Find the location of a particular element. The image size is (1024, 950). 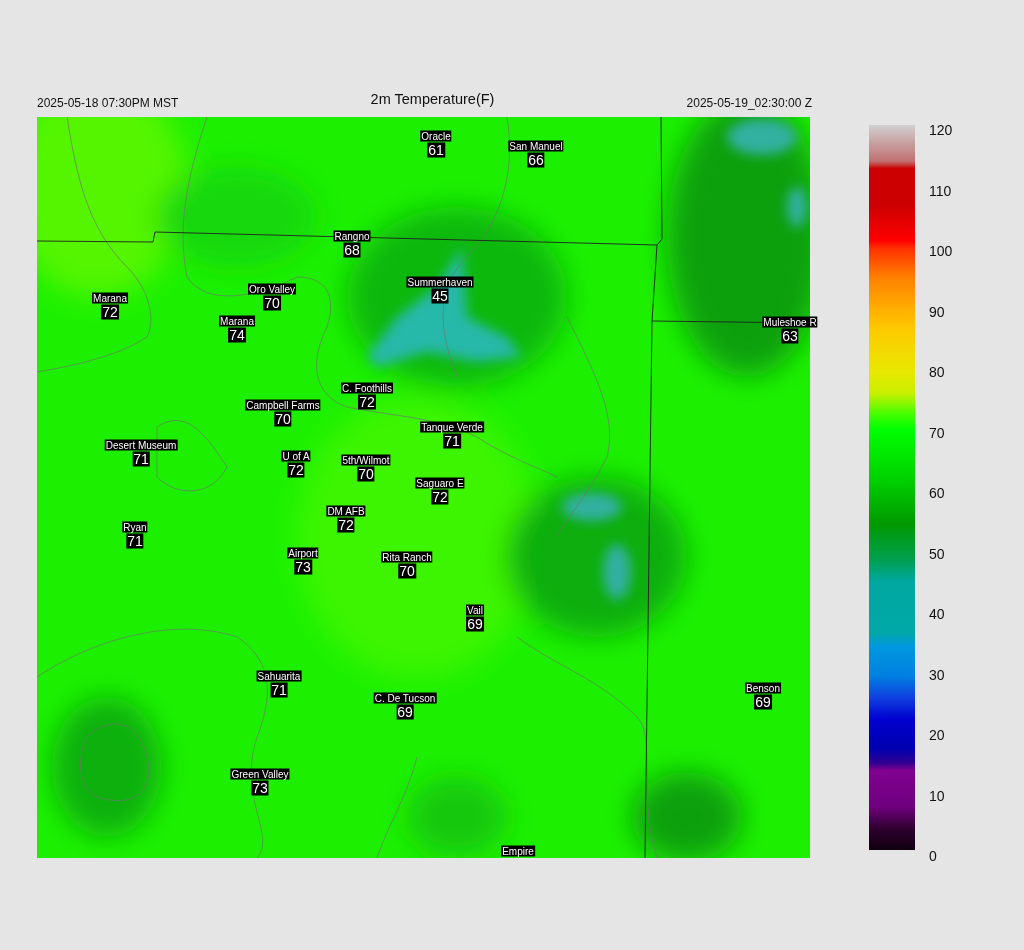

station-name: San Manuel is located at coordinates (536, 146).